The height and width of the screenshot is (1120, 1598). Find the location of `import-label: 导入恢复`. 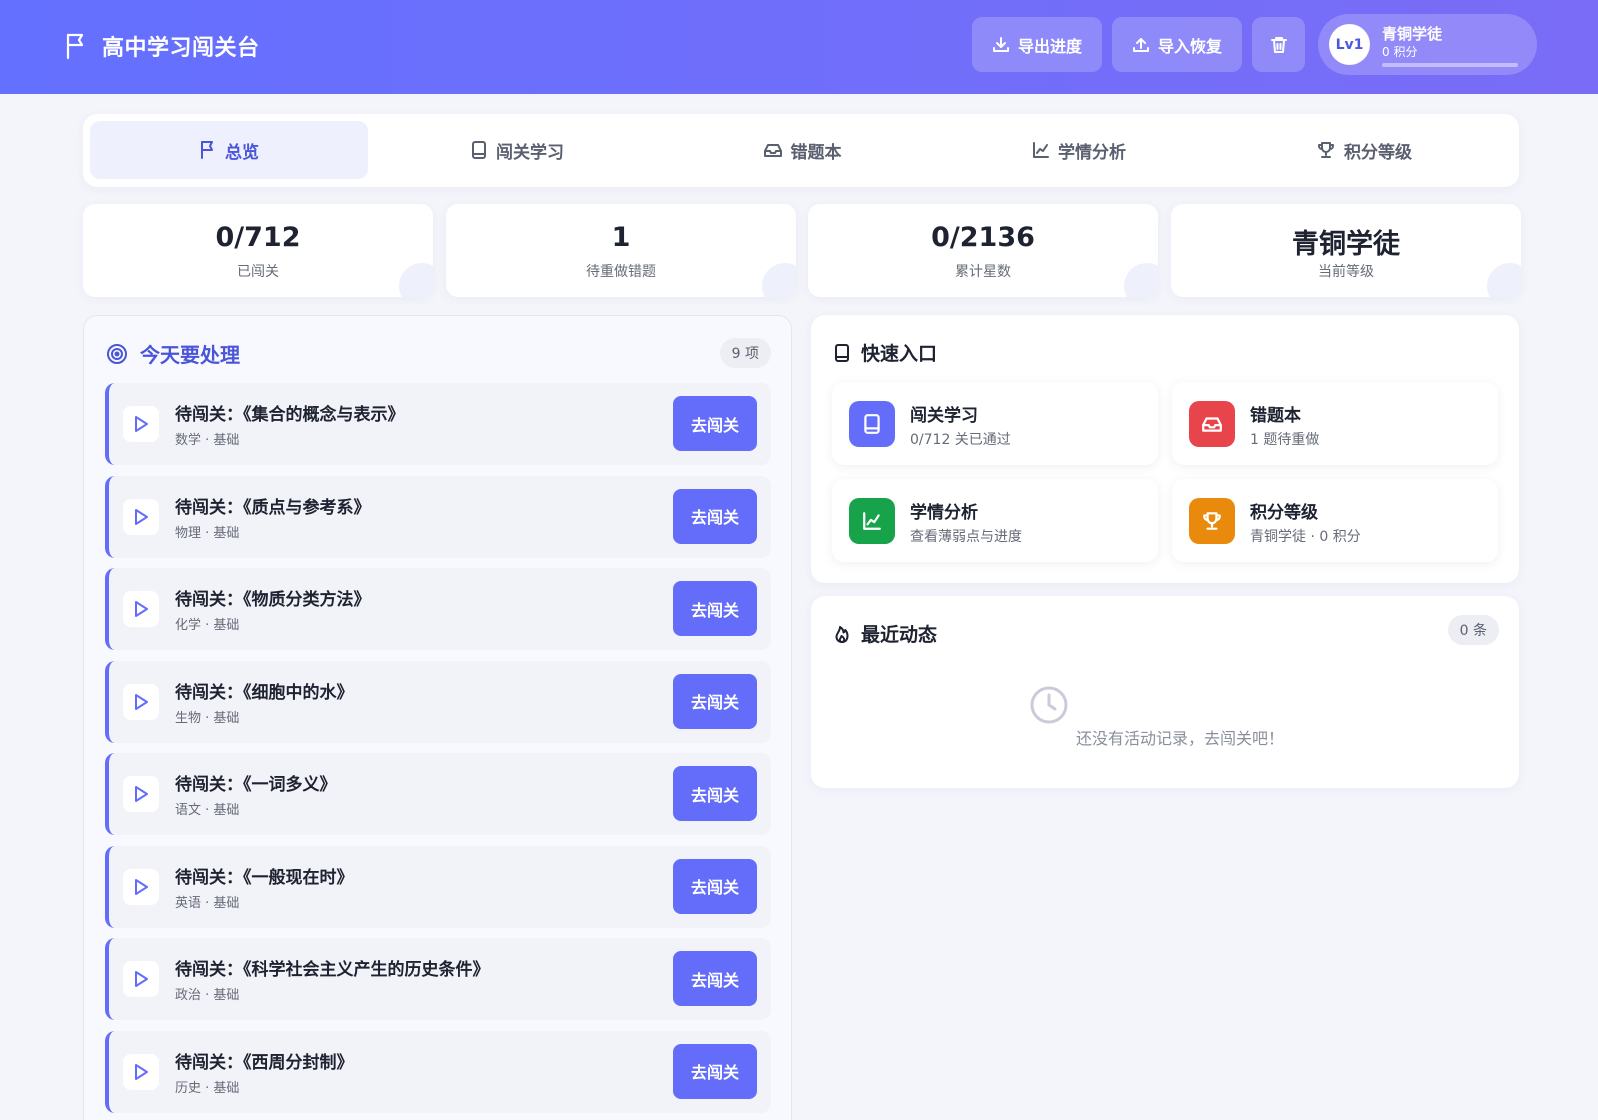

import-label: 导入恢复 is located at coordinates (1189, 46).